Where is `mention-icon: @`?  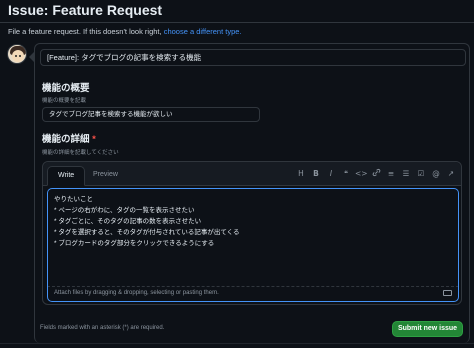
mention-icon: @ is located at coordinates (436, 174).